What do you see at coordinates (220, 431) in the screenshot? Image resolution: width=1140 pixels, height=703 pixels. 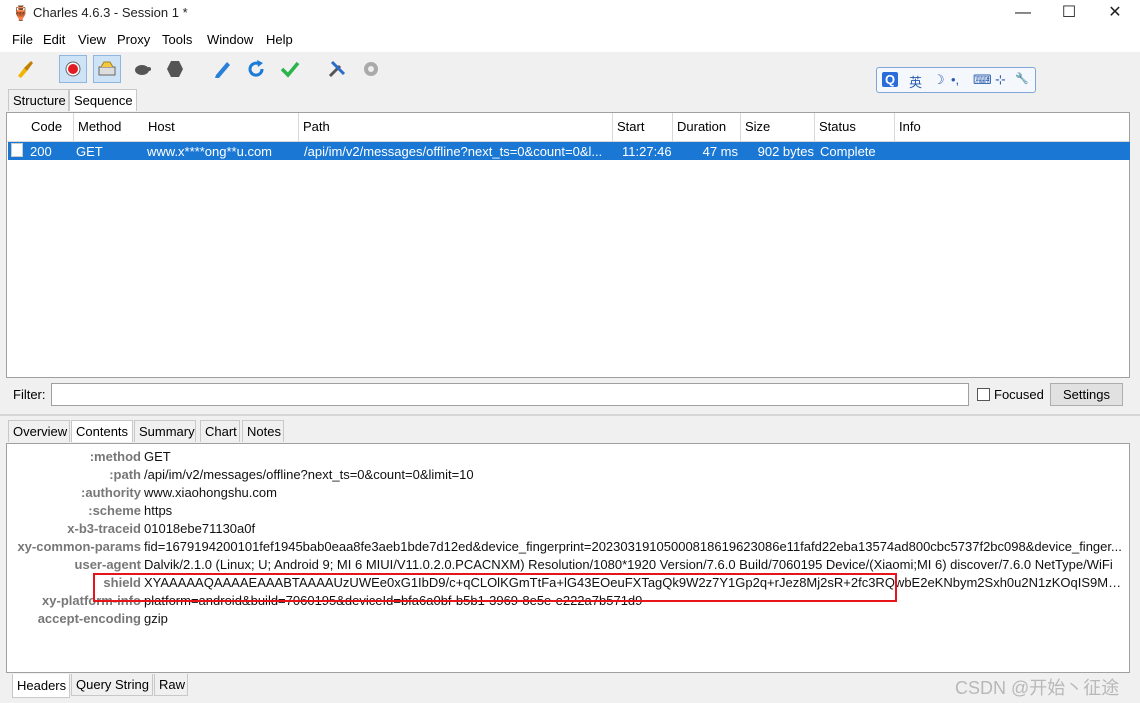 I see `tab-chart: Chart` at bounding box center [220, 431].